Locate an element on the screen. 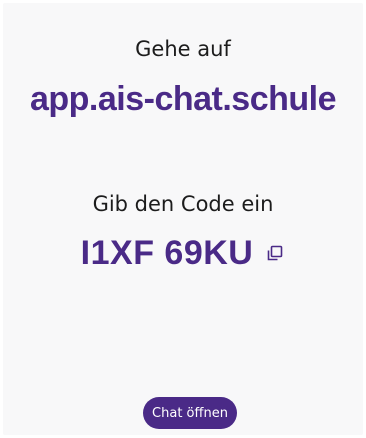 This screenshot has width=366, height=438. copy-code-button is located at coordinates (275, 253).